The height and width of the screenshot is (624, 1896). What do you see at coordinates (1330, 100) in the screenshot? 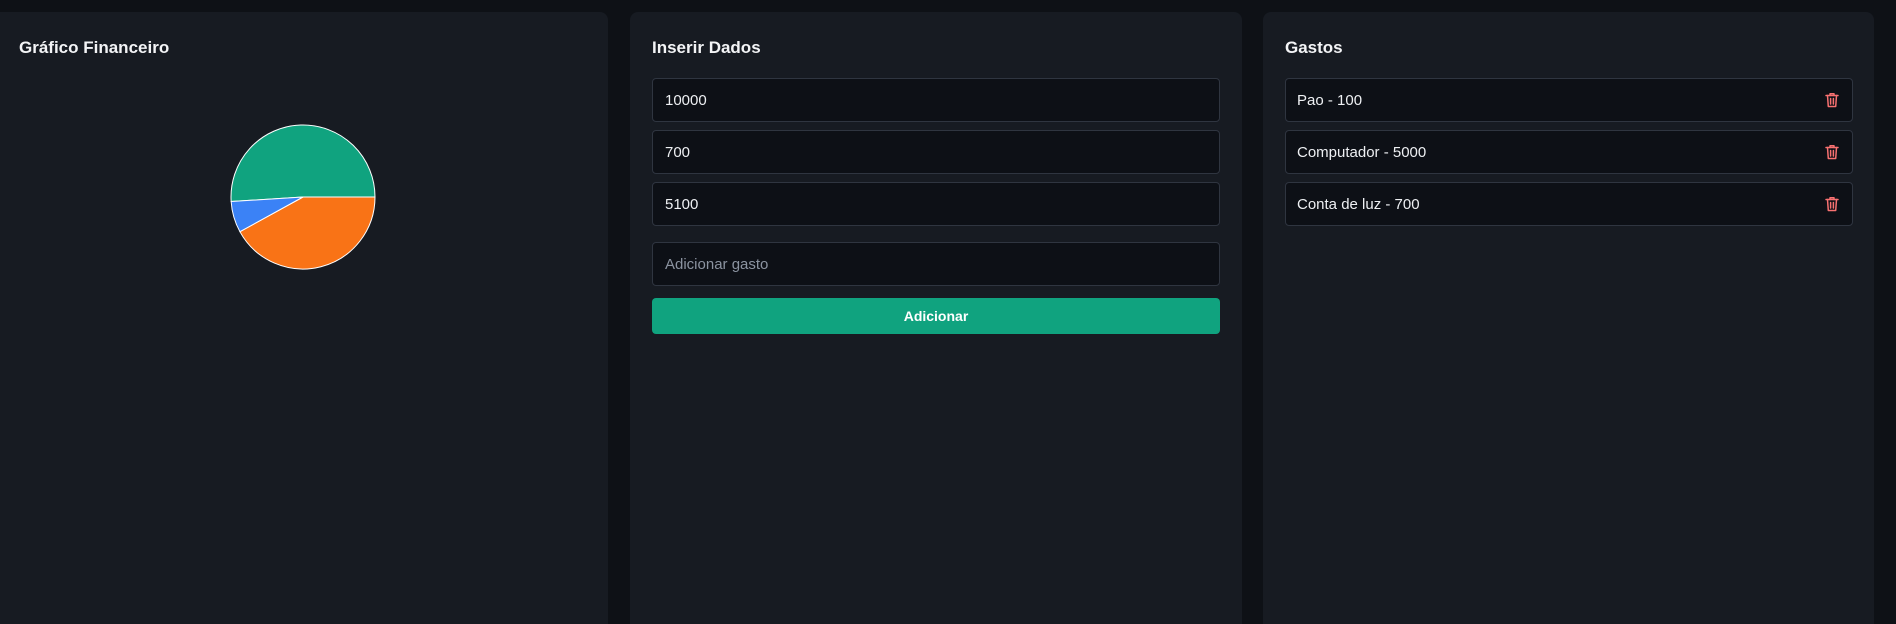
I see `expense-label: Pao - 100` at bounding box center [1330, 100].